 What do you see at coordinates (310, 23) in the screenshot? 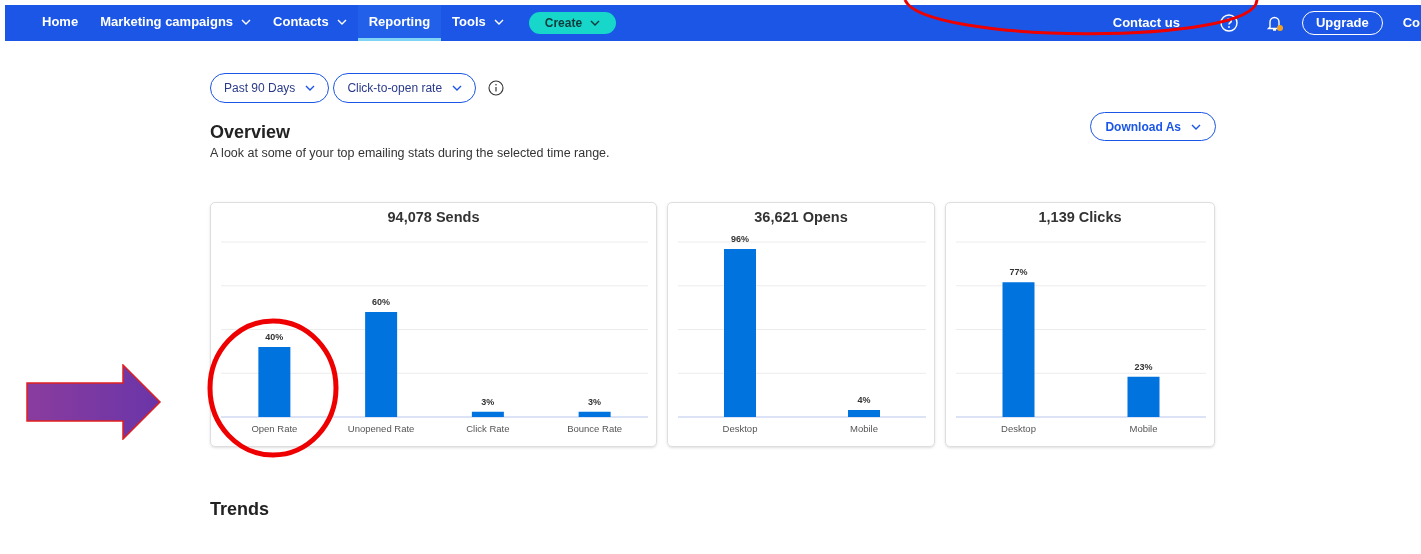
I see `nav-tab: Contacts` at bounding box center [310, 23].